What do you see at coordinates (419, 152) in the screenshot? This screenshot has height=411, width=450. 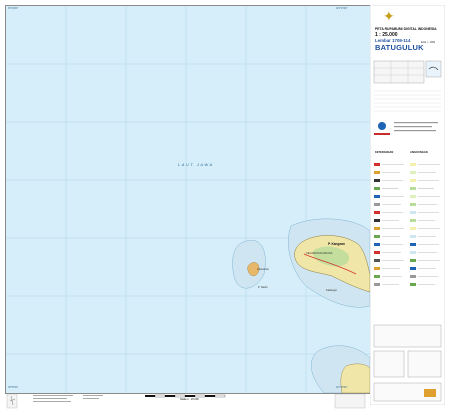 I see `legend-heading-right: LINGKUNGAN` at bounding box center [419, 152].